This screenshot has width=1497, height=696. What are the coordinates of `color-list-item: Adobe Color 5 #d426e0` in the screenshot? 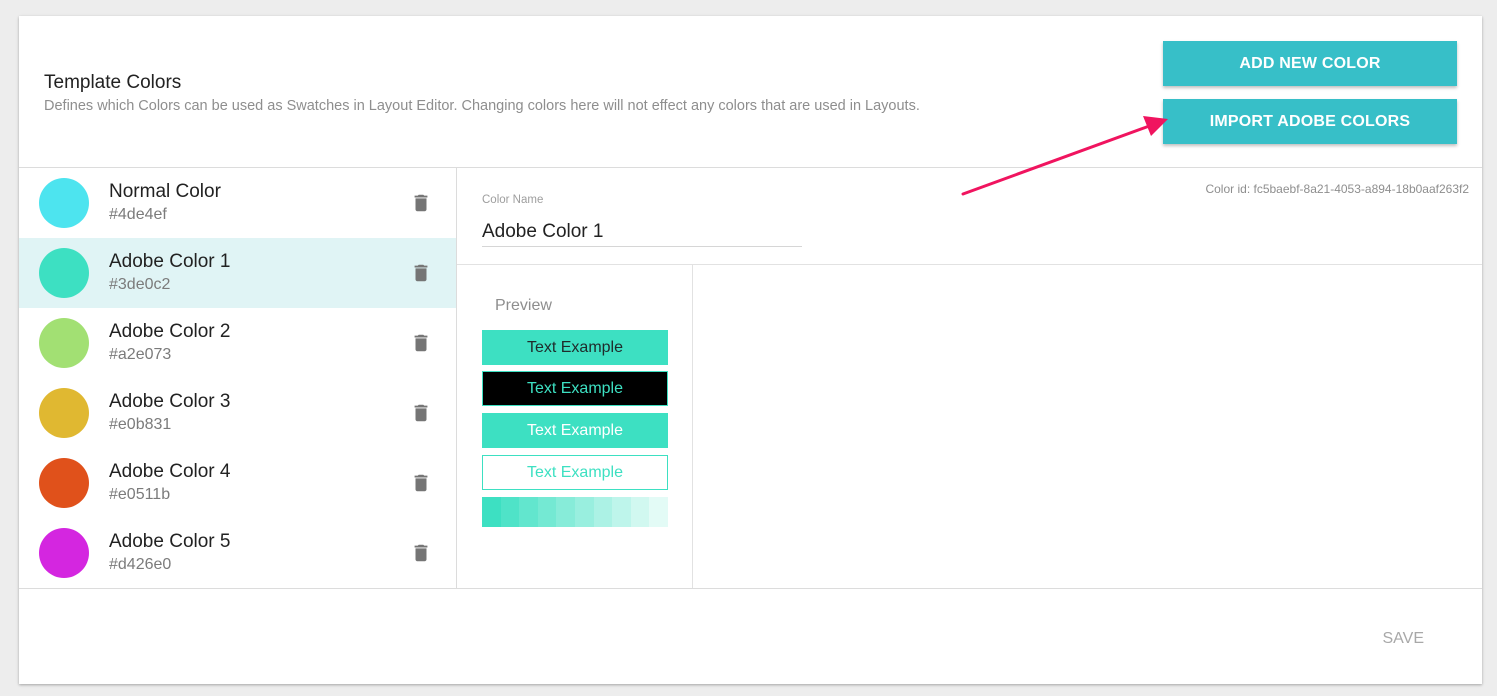 It's located at (237, 553).